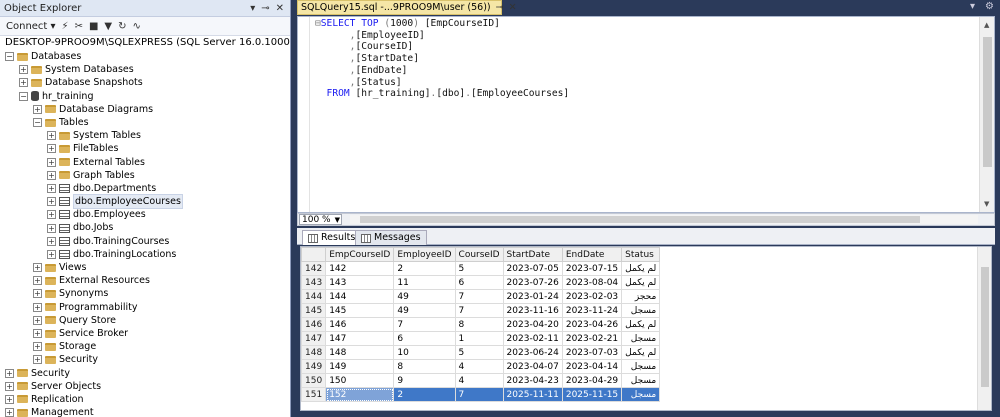 Image resolution: width=1000 pixels, height=417 pixels. I want to click on table-cell: 4, so click(479, 380).